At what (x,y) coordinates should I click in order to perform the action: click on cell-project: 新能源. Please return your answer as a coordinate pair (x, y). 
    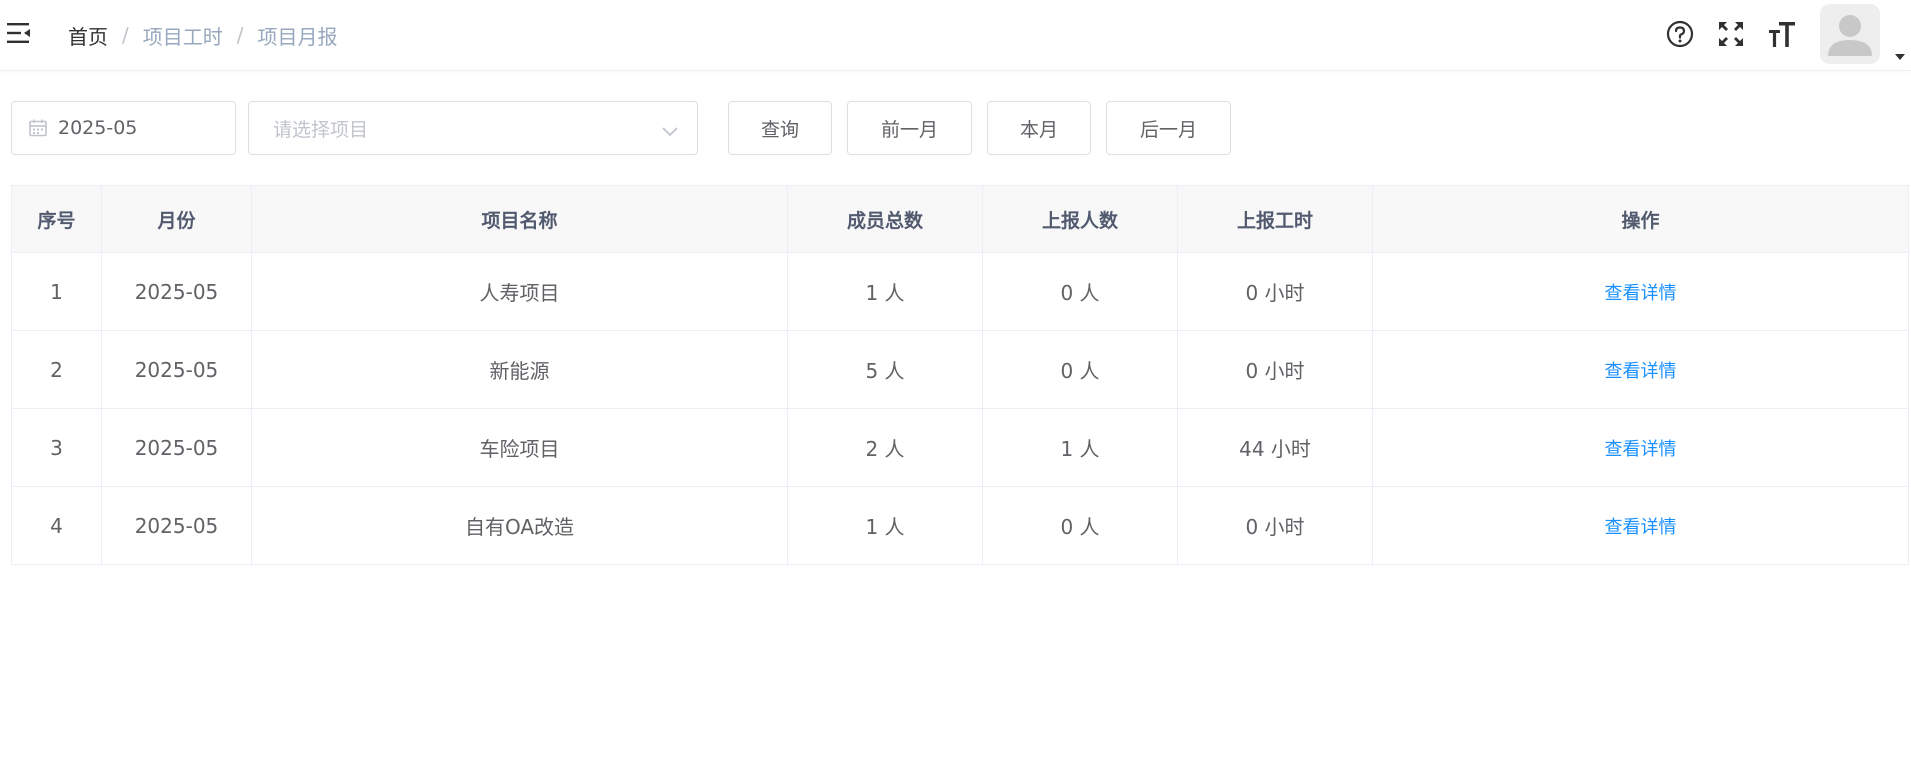
    Looking at the image, I should click on (519, 369).